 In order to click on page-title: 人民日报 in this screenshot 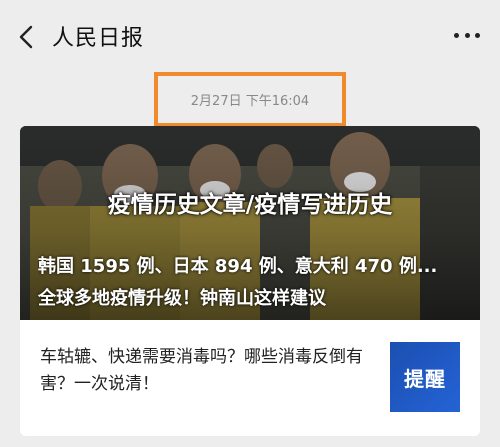, I will do `click(98, 38)`.